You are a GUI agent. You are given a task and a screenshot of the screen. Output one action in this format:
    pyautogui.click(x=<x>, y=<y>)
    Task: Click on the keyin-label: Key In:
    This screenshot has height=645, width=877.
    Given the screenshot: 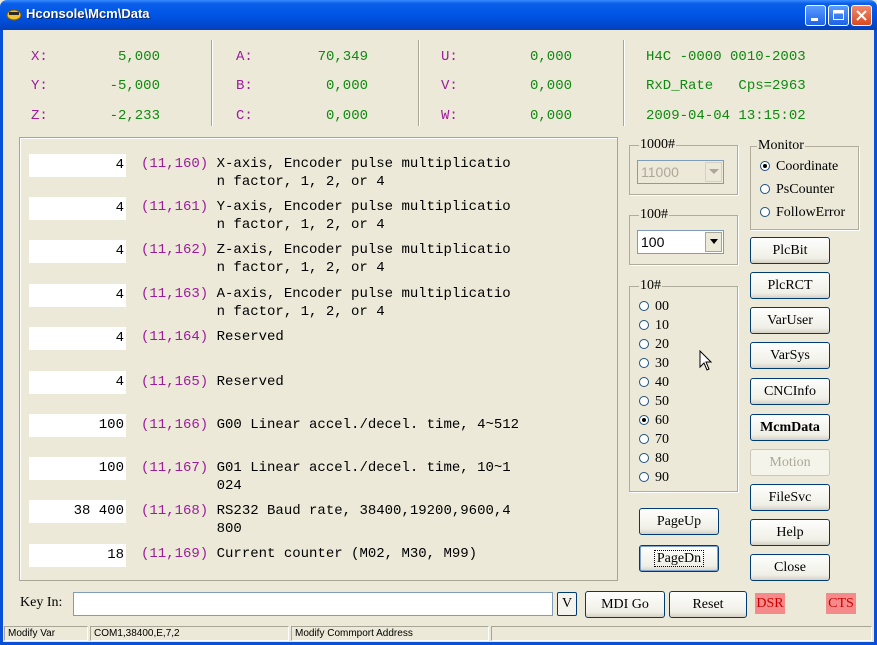 What is the action you would take?
    pyautogui.click(x=41, y=602)
    